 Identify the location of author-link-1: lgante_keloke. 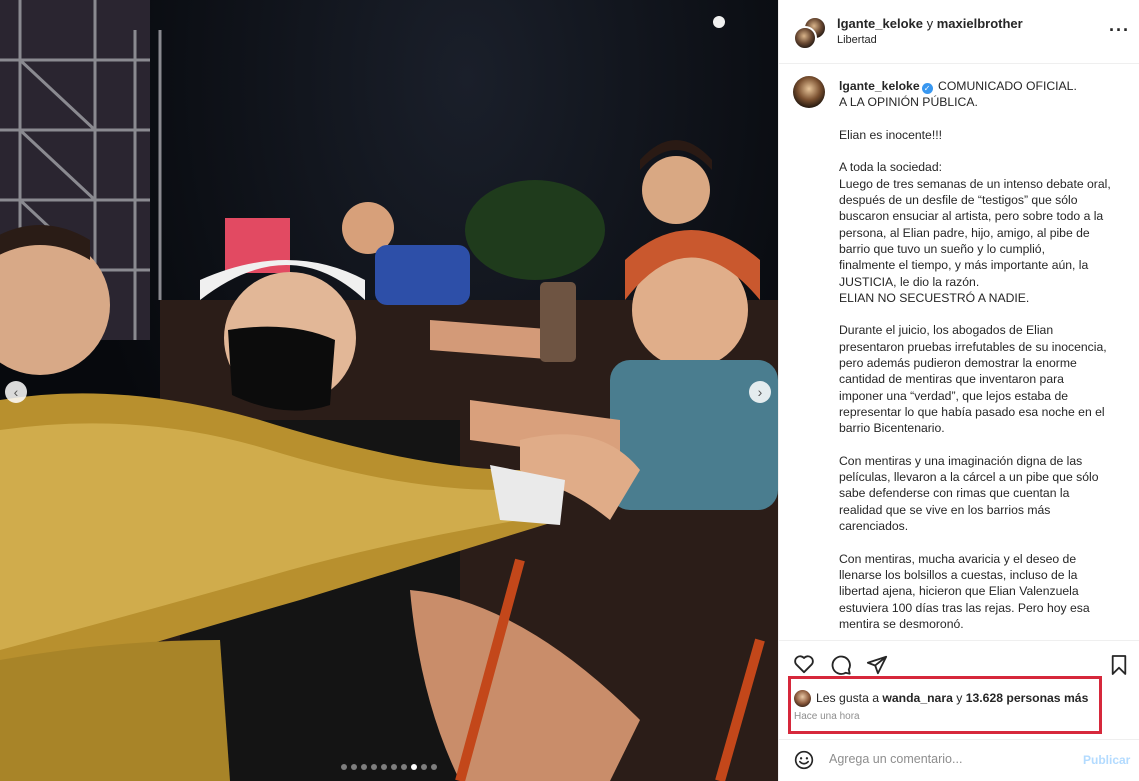
(880, 23).